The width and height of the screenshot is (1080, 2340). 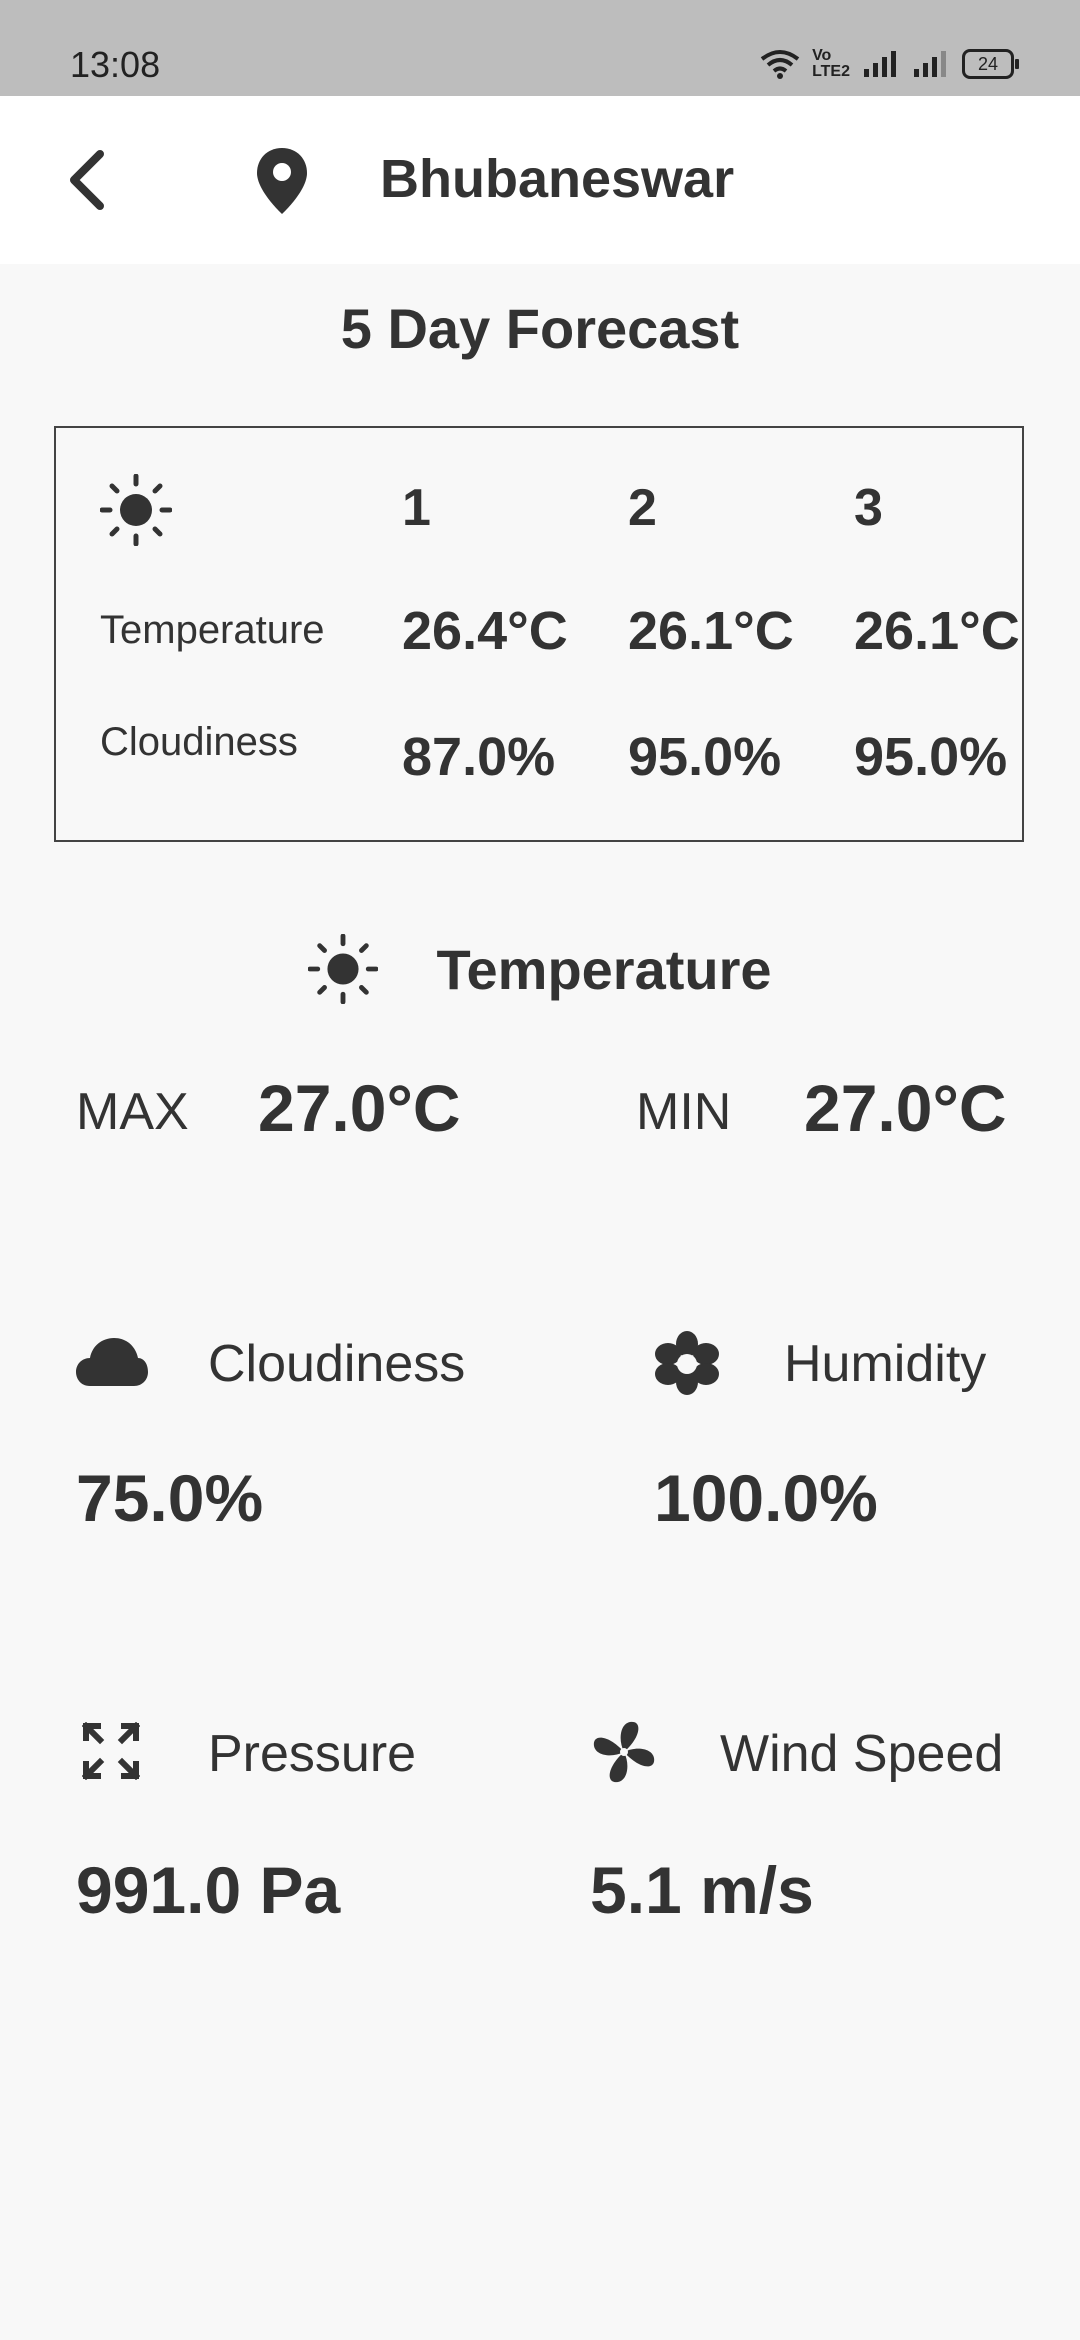 What do you see at coordinates (312, 1754) in the screenshot?
I see `pressure-label: Pressure` at bounding box center [312, 1754].